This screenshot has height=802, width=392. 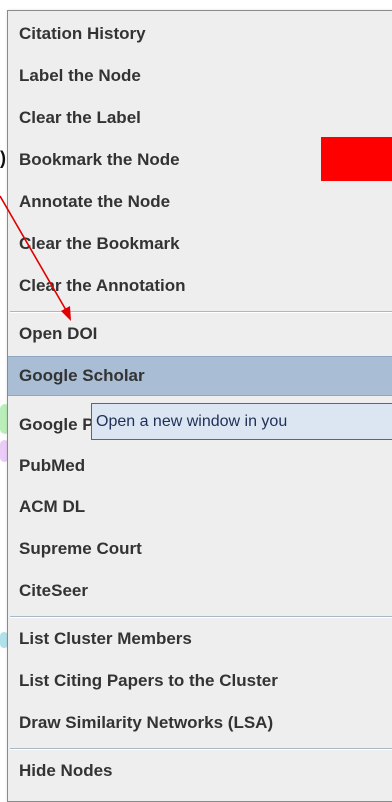 I want to click on annotation-arrow, so click(x=35, y=256).